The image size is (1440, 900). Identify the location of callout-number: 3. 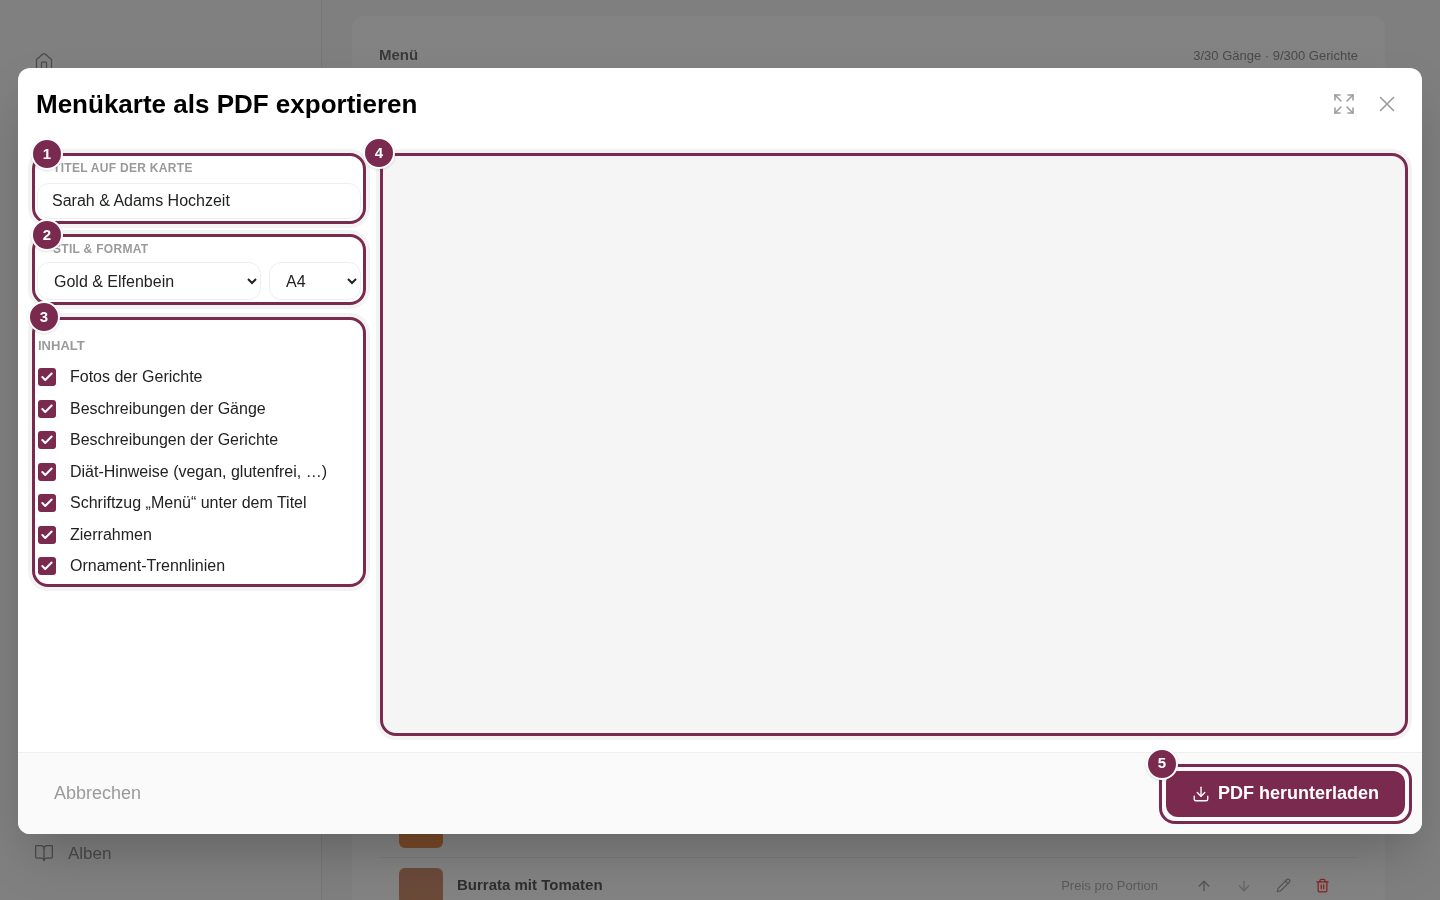
(44, 317).